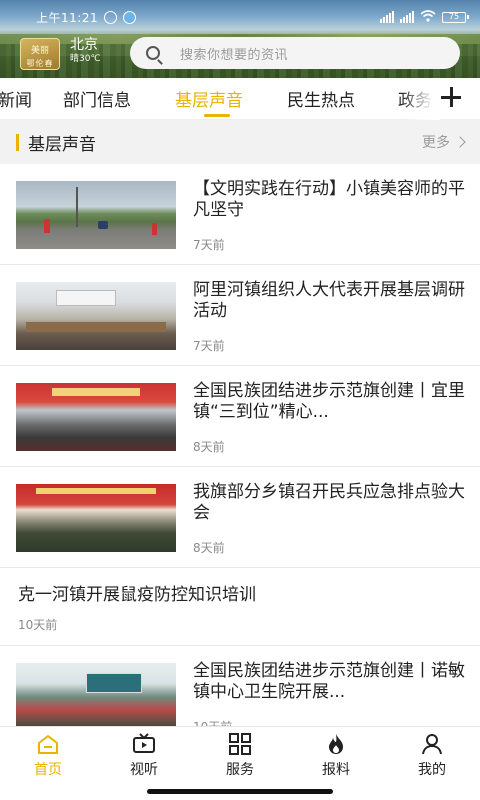 This screenshot has height=800, width=480. Describe the element at coordinates (460, 142) in the screenshot. I see `chevron-right-icon` at that location.